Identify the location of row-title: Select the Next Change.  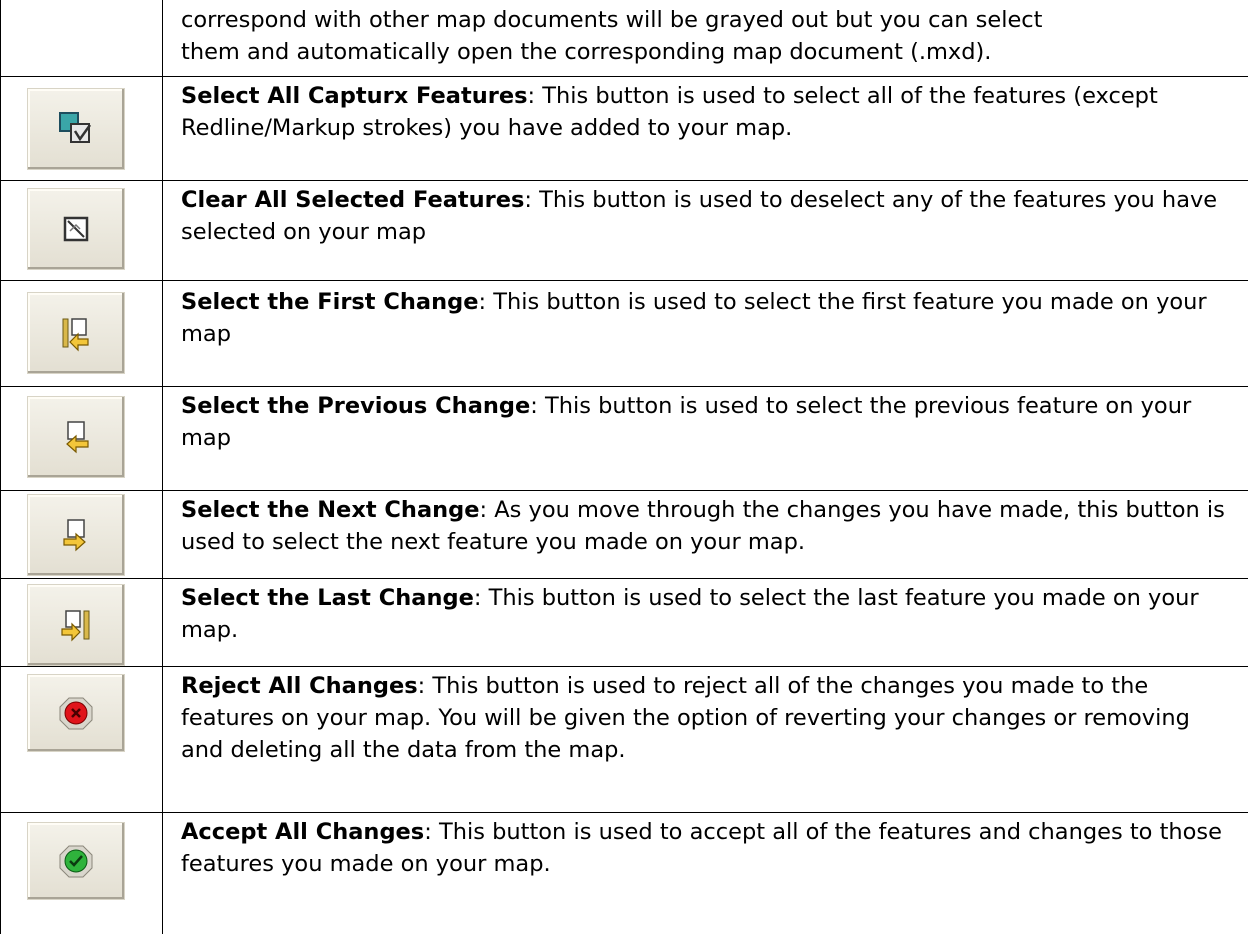
(330, 510).